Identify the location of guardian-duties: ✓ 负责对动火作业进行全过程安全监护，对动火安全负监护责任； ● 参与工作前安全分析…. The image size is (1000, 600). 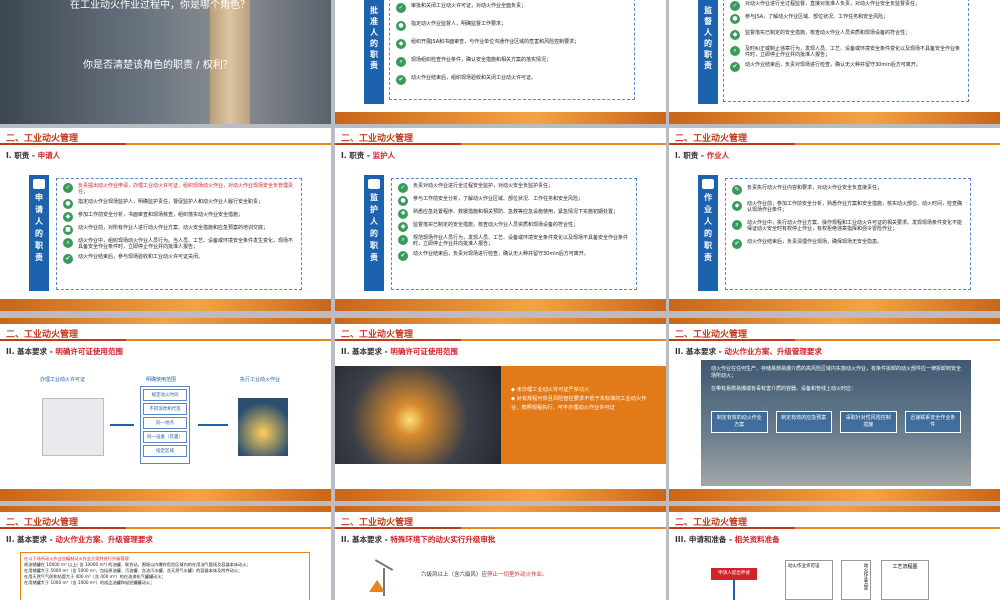
(514, 234).